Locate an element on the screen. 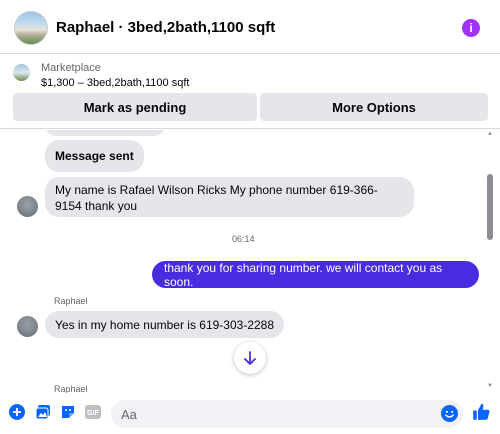 Image resolution: width=500 pixels, height=434 pixels. message-text: Yes in my home number is 619-303-2288 is located at coordinates (165, 324).